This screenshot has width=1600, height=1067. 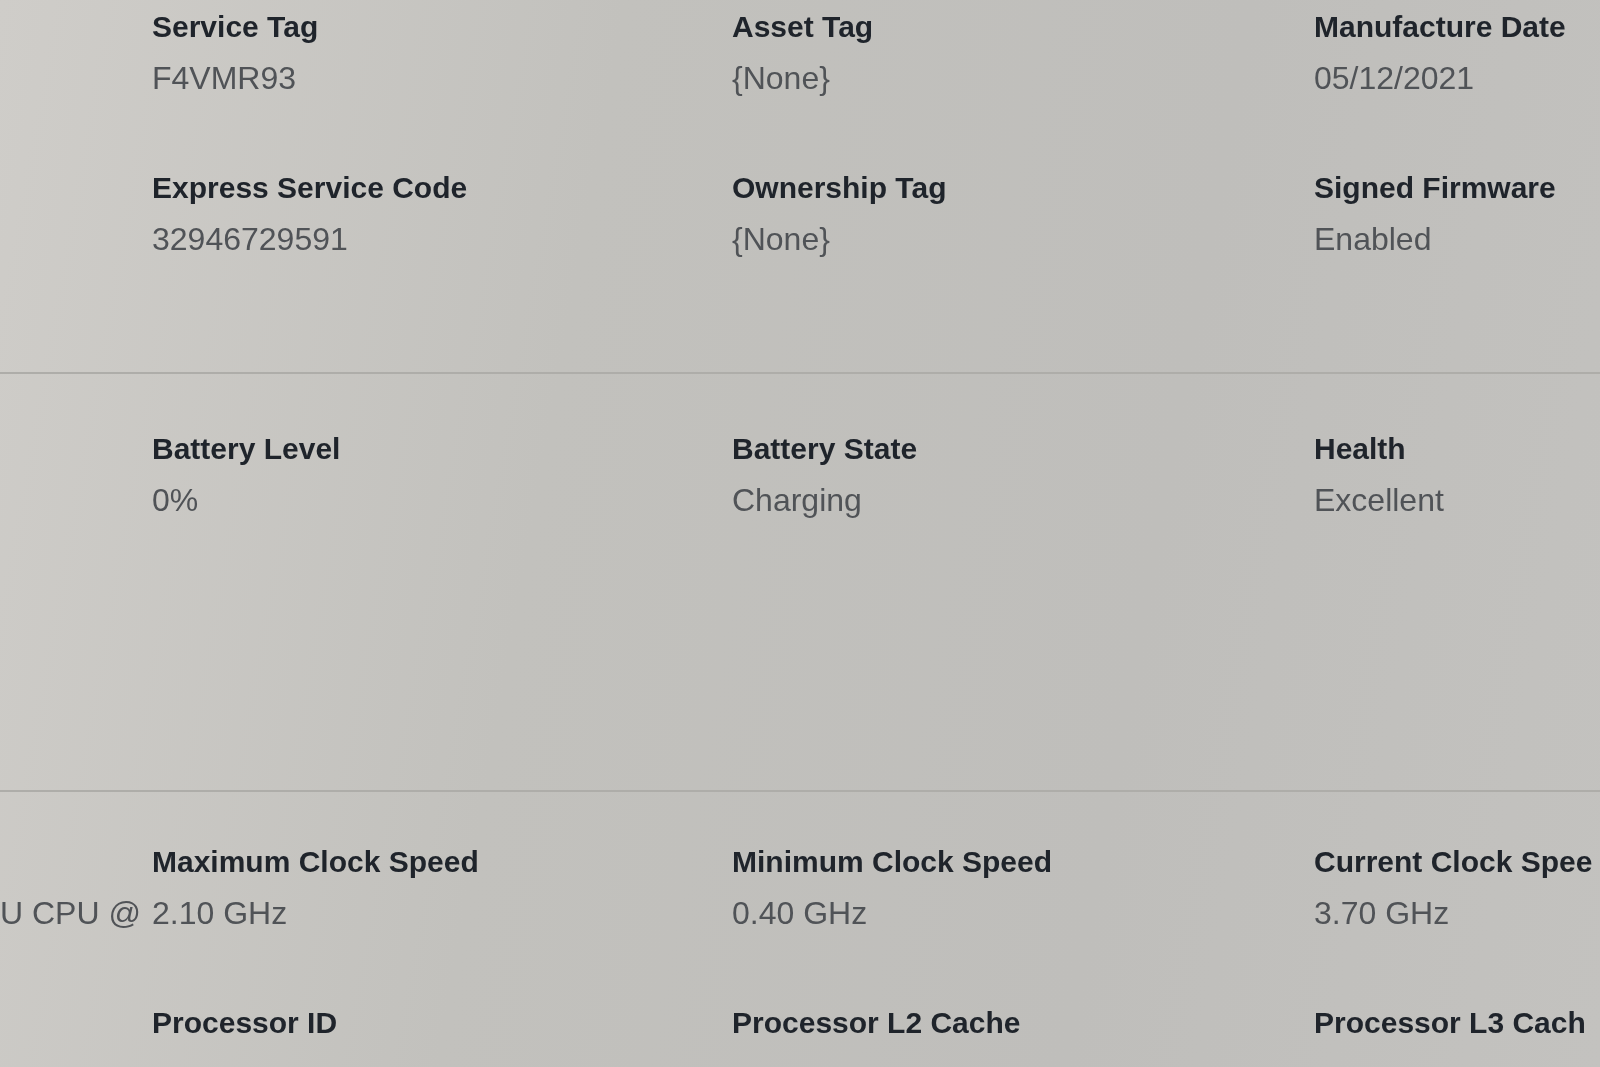 I want to click on field-value: Enabled, so click(x=1373, y=239).